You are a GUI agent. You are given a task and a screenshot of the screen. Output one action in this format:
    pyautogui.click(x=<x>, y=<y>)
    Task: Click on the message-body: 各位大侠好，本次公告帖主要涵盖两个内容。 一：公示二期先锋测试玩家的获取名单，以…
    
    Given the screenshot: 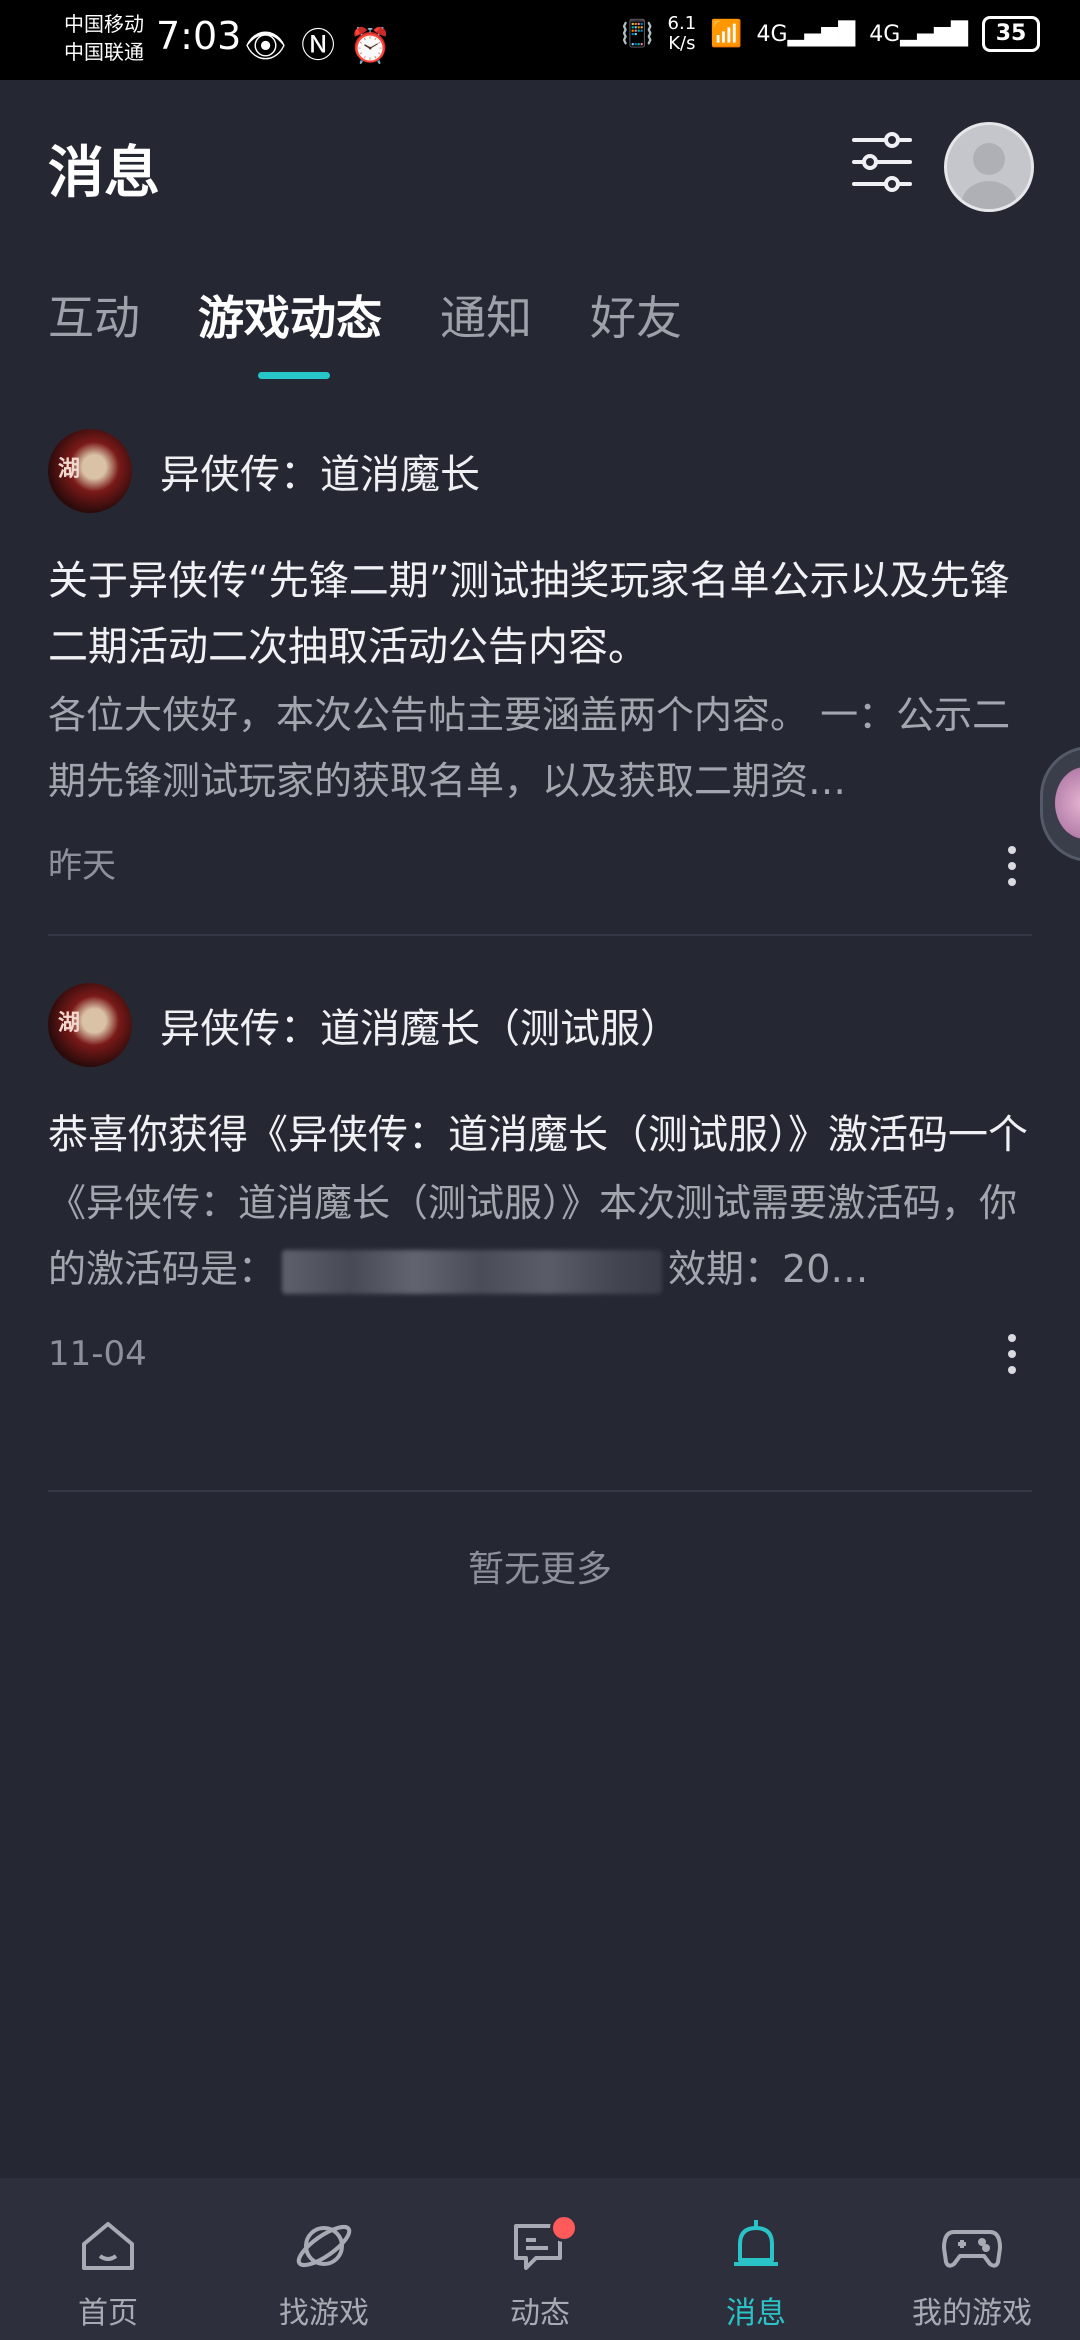 What is the action you would take?
    pyautogui.click(x=529, y=748)
    